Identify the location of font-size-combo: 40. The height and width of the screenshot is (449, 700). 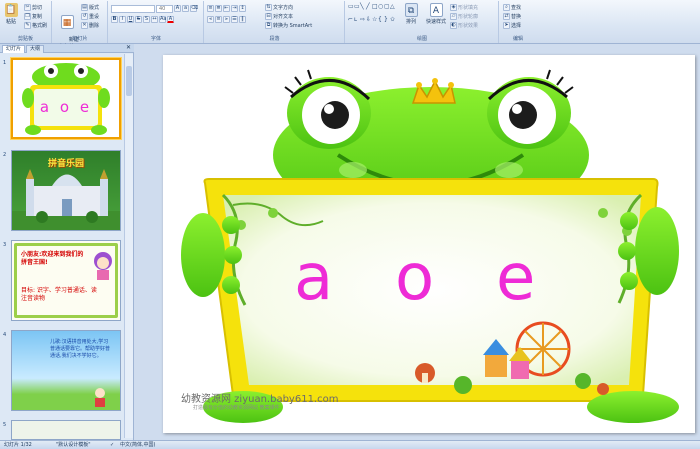
(164, 8).